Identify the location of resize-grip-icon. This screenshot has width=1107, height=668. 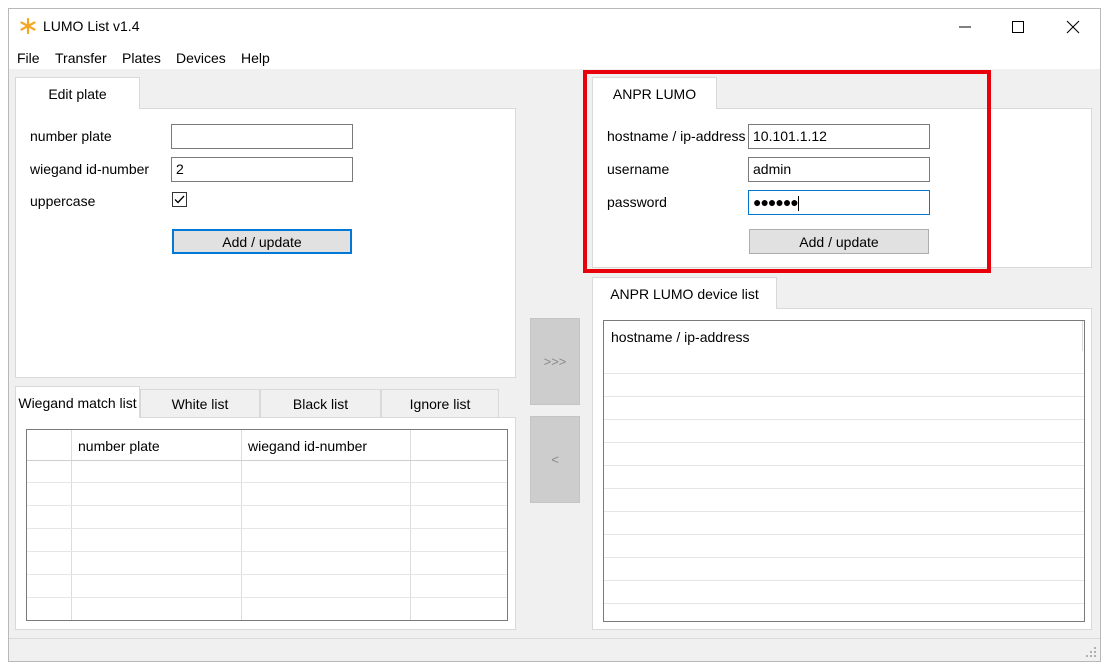
(1091, 652).